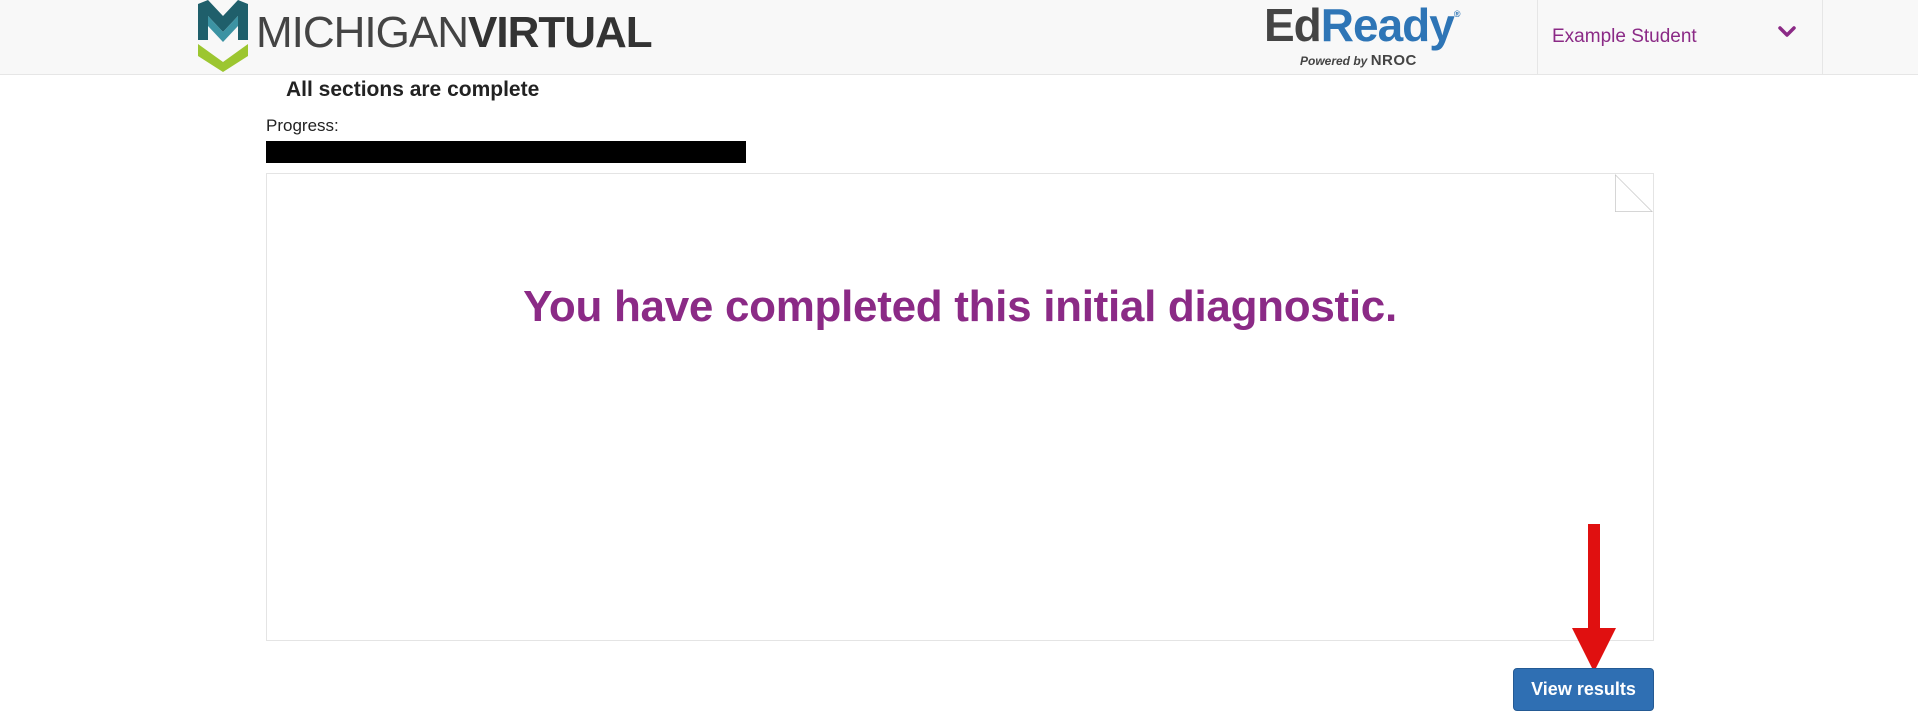 The height and width of the screenshot is (725, 1918). Describe the element at coordinates (1457, 14) in the screenshot. I see `registered-mark: ®` at that location.